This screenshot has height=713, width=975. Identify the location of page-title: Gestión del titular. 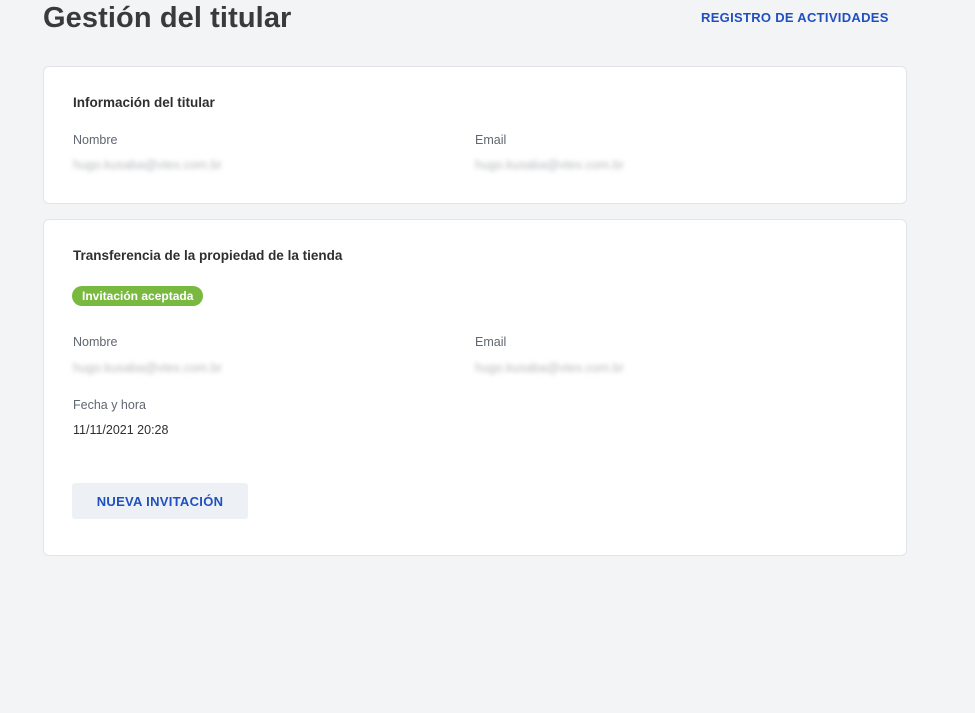
(167, 18).